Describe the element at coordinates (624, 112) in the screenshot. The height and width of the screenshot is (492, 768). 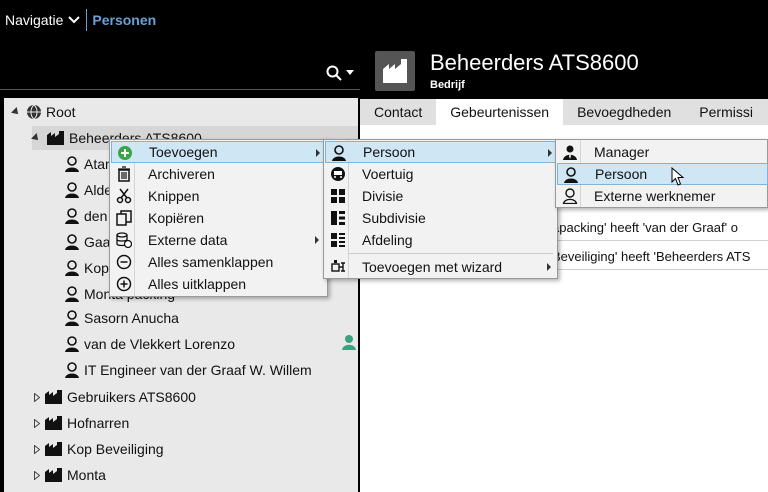
I see `tab-permissions: Bevoegdheden` at that location.